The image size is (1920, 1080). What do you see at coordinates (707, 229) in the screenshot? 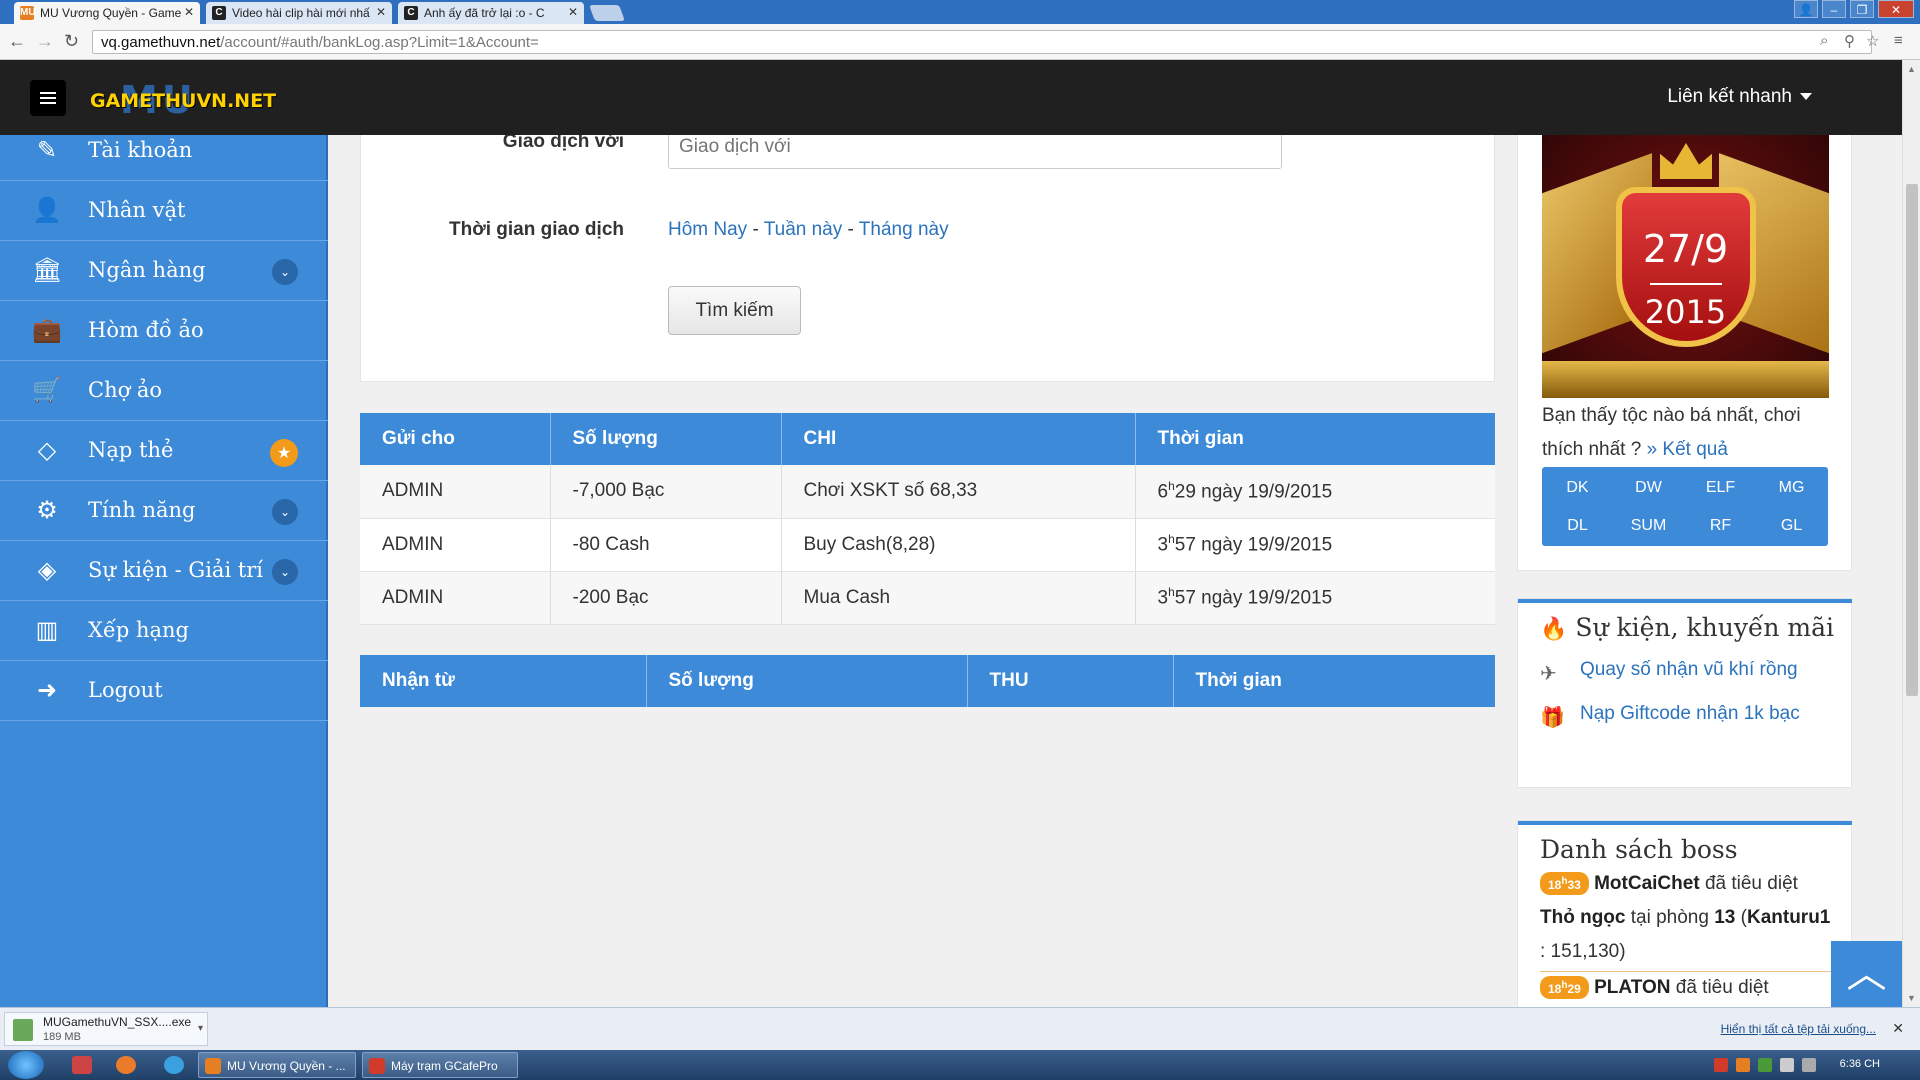
I see `today-link: Hôm Nay` at bounding box center [707, 229].